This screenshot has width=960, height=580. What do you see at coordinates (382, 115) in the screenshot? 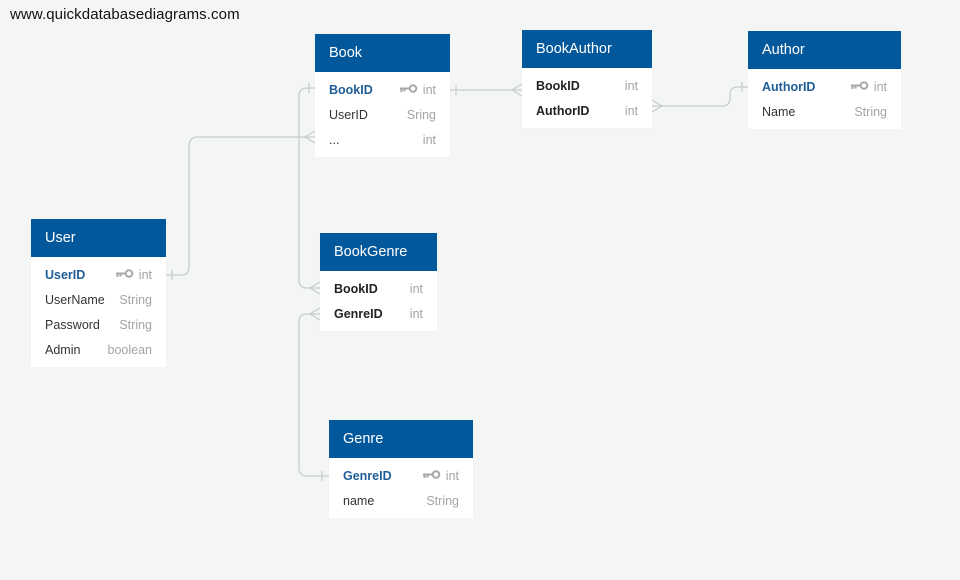
I see `table-row: UserID Sring` at bounding box center [382, 115].